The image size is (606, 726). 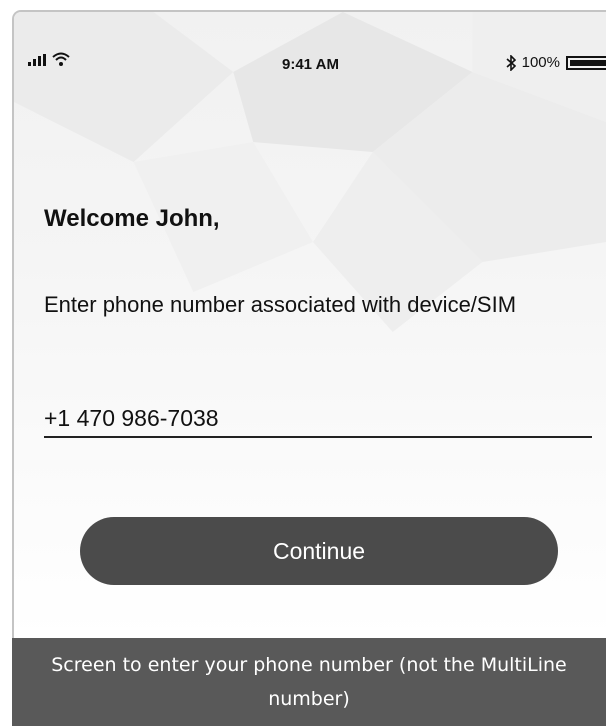 What do you see at coordinates (586, 62) in the screenshot?
I see `battery-icon` at bounding box center [586, 62].